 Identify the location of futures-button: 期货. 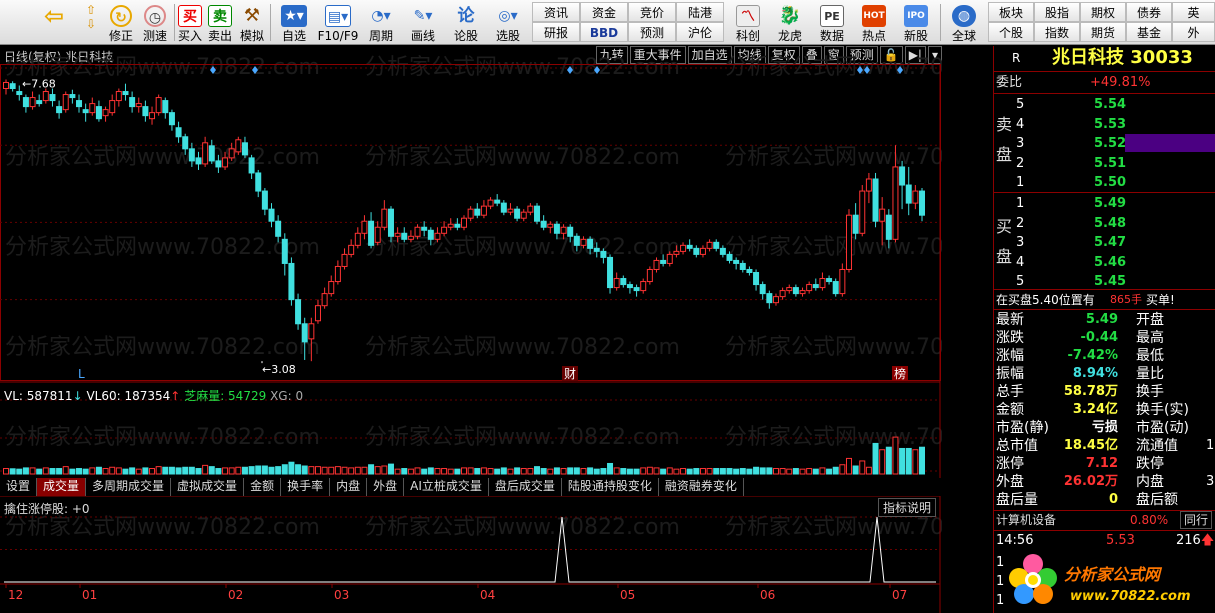
(1103, 32).